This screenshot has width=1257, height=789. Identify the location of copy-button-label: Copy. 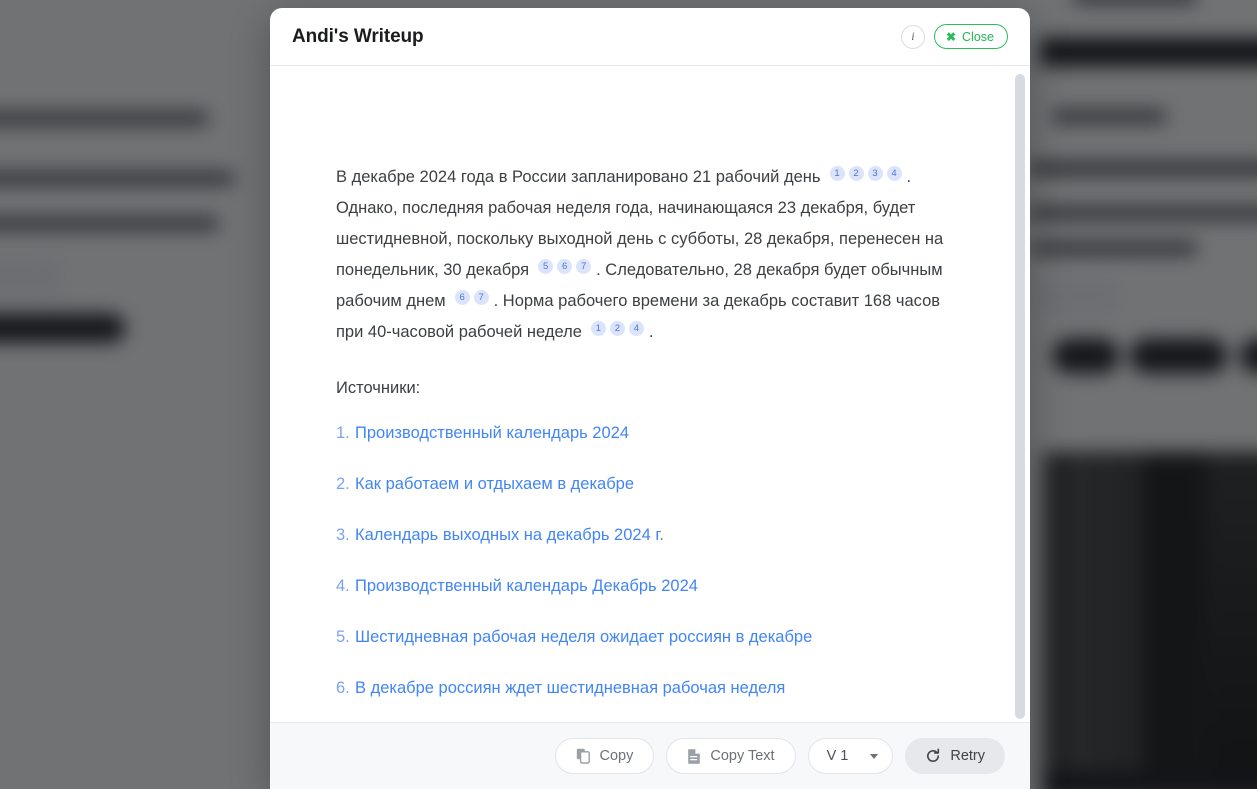
(616, 756).